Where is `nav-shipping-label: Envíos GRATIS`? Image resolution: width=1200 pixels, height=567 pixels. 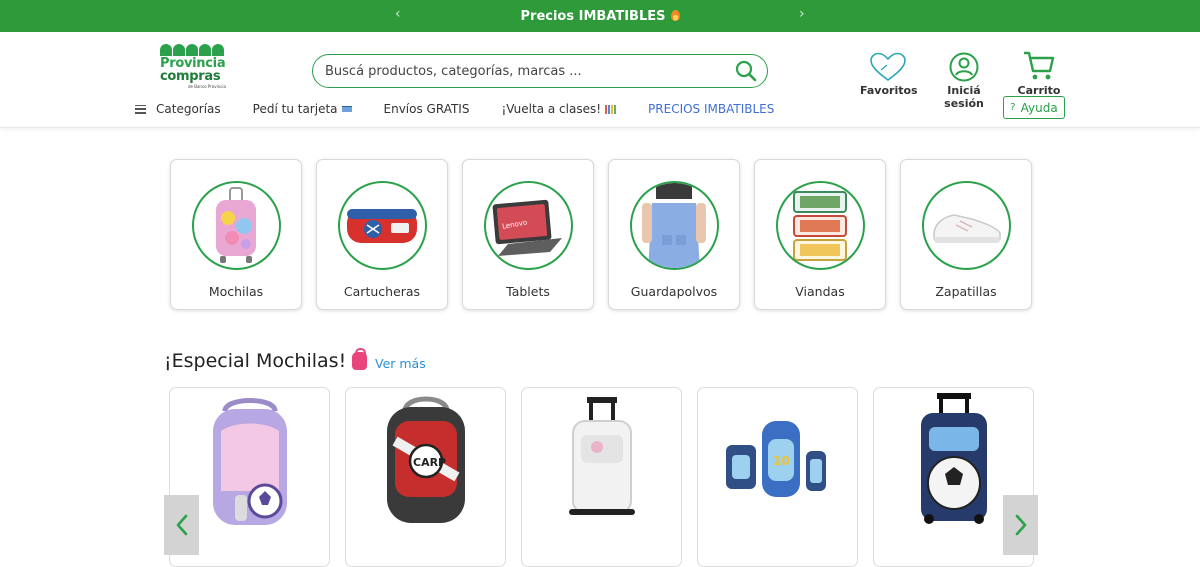 nav-shipping-label: Envíos GRATIS is located at coordinates (426, 109).